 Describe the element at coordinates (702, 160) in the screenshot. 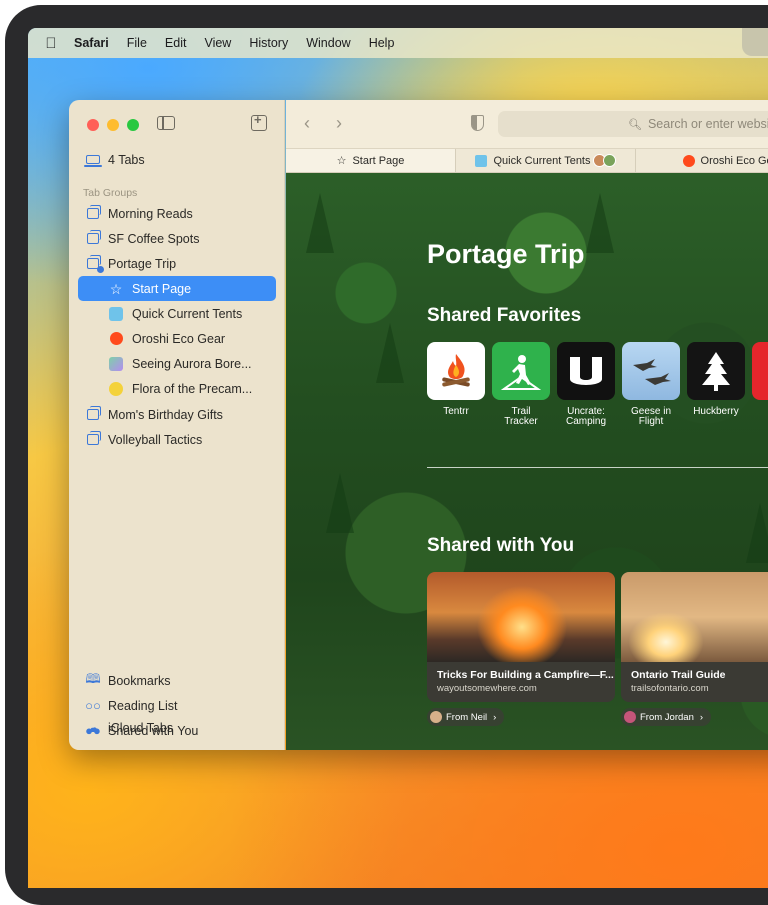

I see `tab-oroshi-eco-gear: Oroshi Eco Gear` at that location.